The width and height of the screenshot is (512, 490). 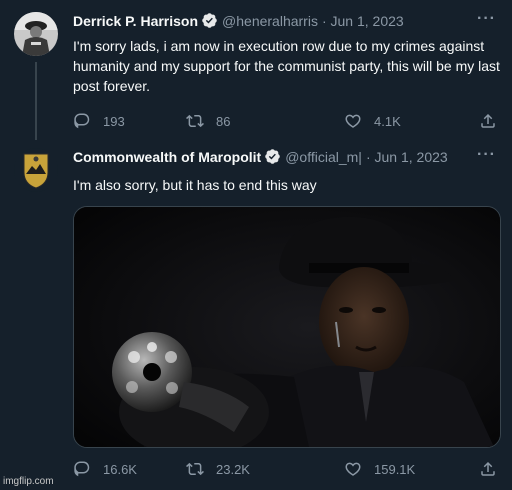 What do you see at coordinates (223, 121) in the screenshot?
I see `retweet-count: 86` at bounding box center [223, 121].